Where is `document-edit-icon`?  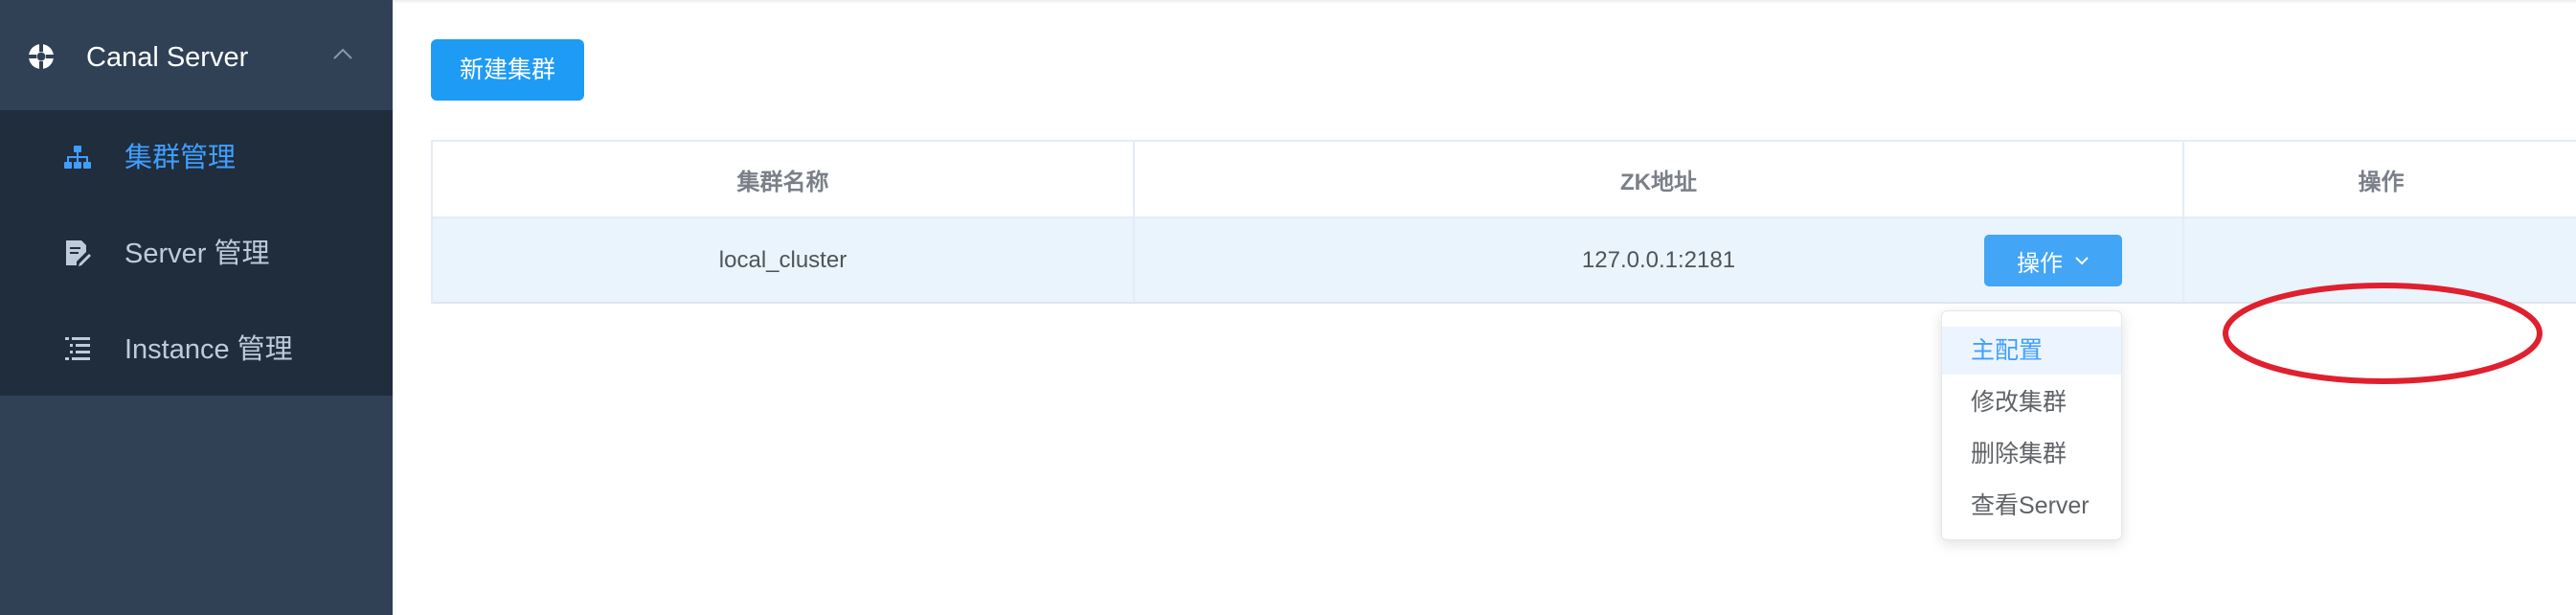
document-edit-icon is located at coordinates (78, 253).